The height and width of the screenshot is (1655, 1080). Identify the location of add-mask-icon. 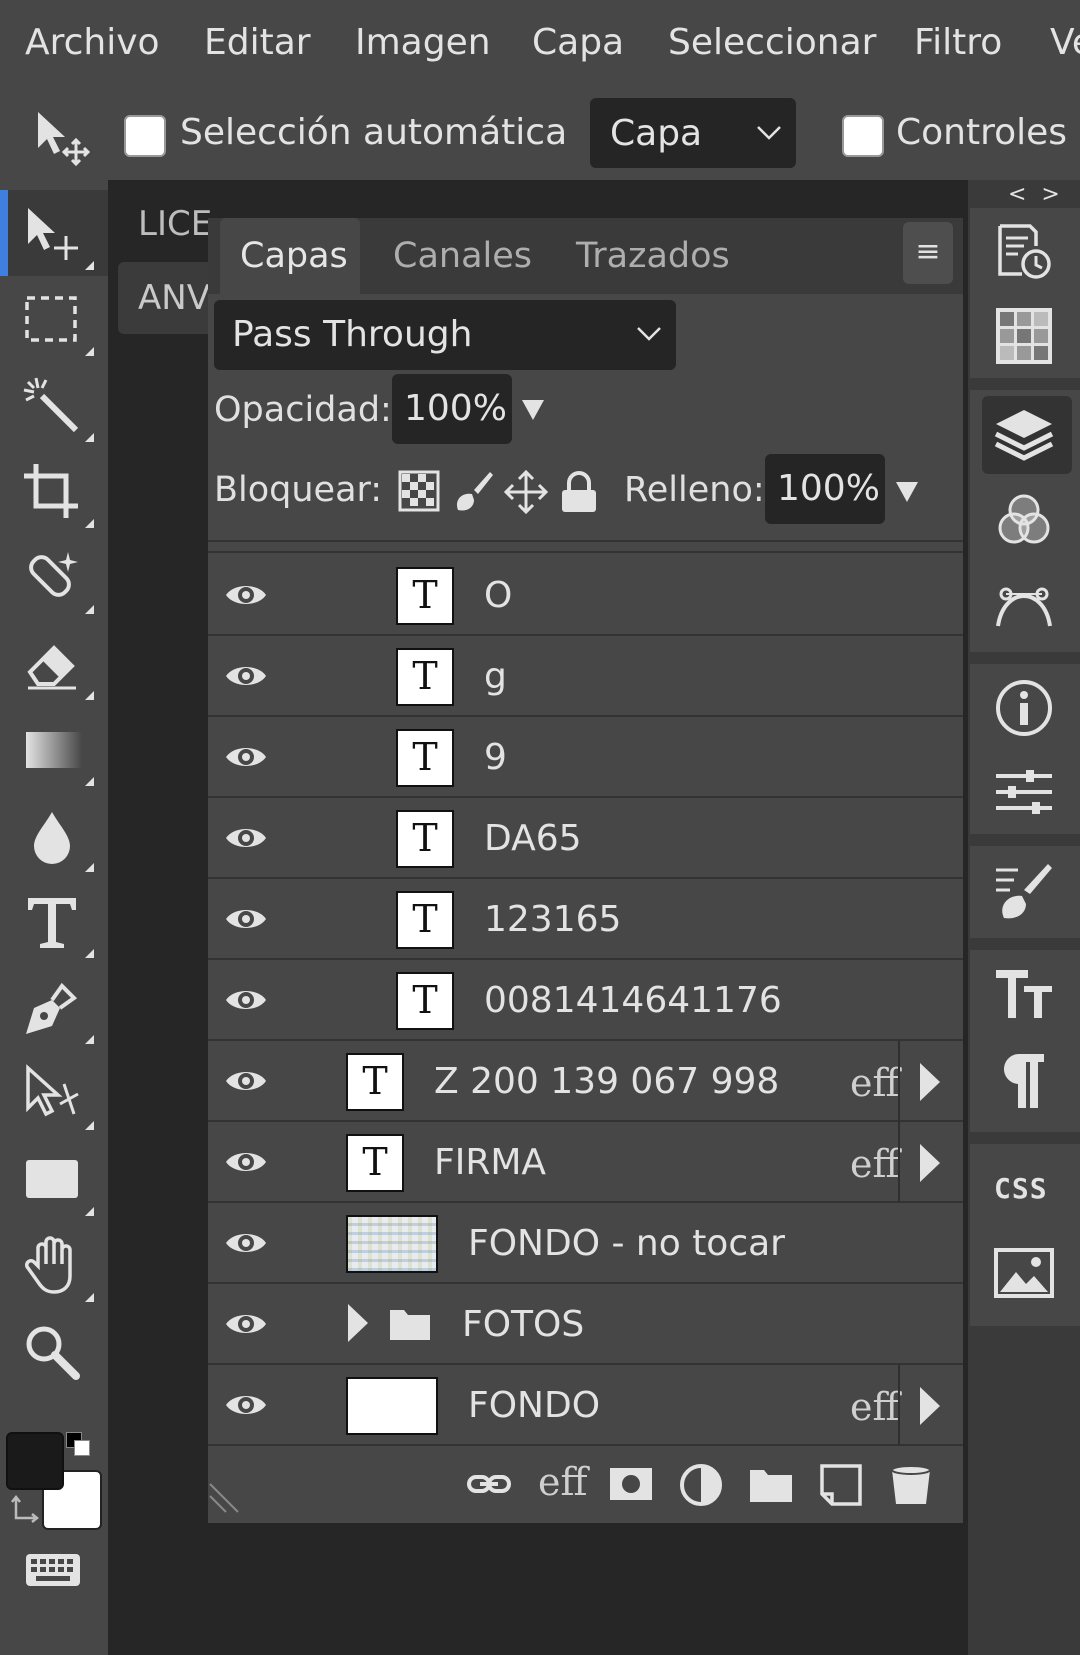
(631, 1485).